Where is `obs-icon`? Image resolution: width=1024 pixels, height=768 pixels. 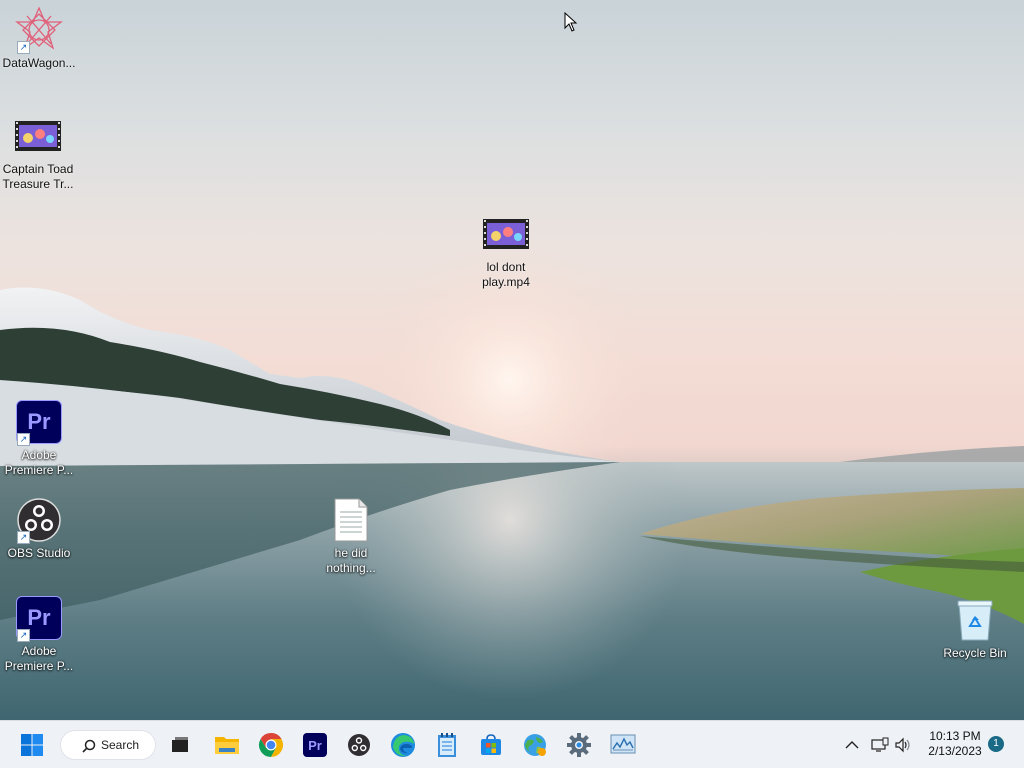 obs-icon is located at coordinates (359, 745).